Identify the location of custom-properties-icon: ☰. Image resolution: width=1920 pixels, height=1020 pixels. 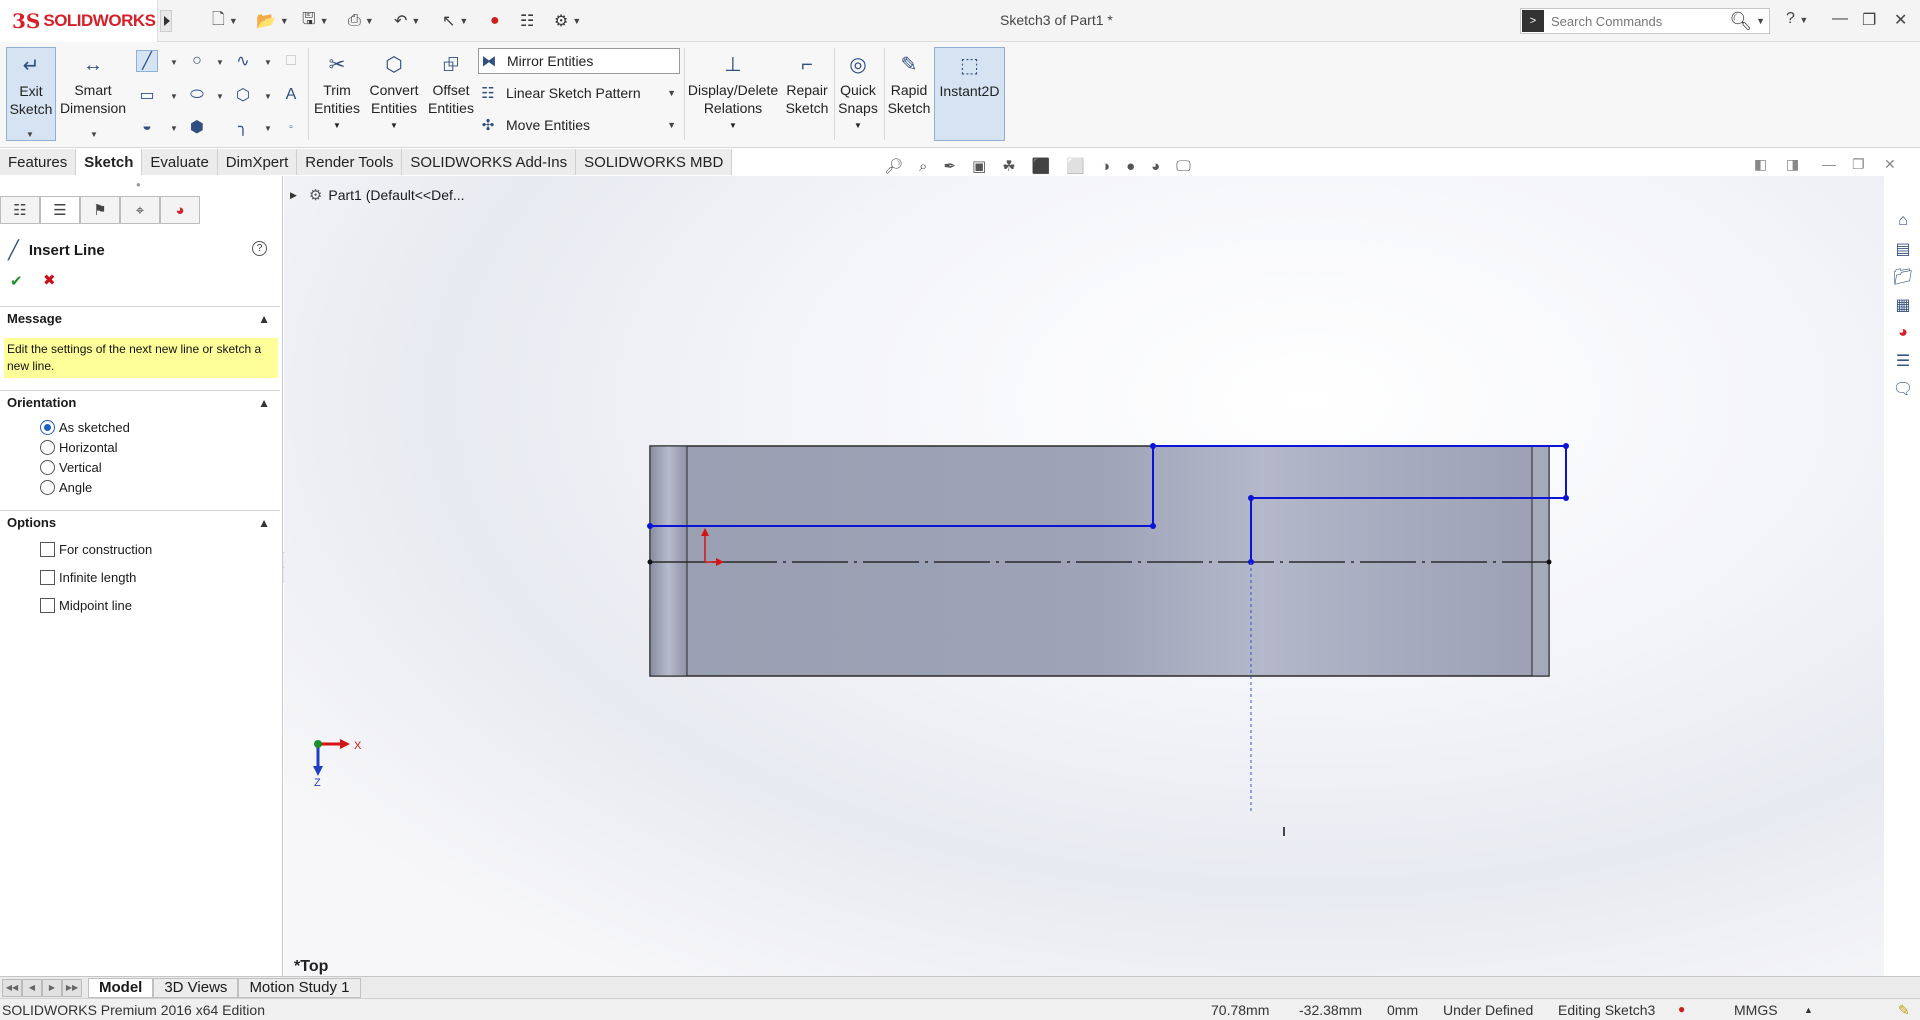
(1903, 361).